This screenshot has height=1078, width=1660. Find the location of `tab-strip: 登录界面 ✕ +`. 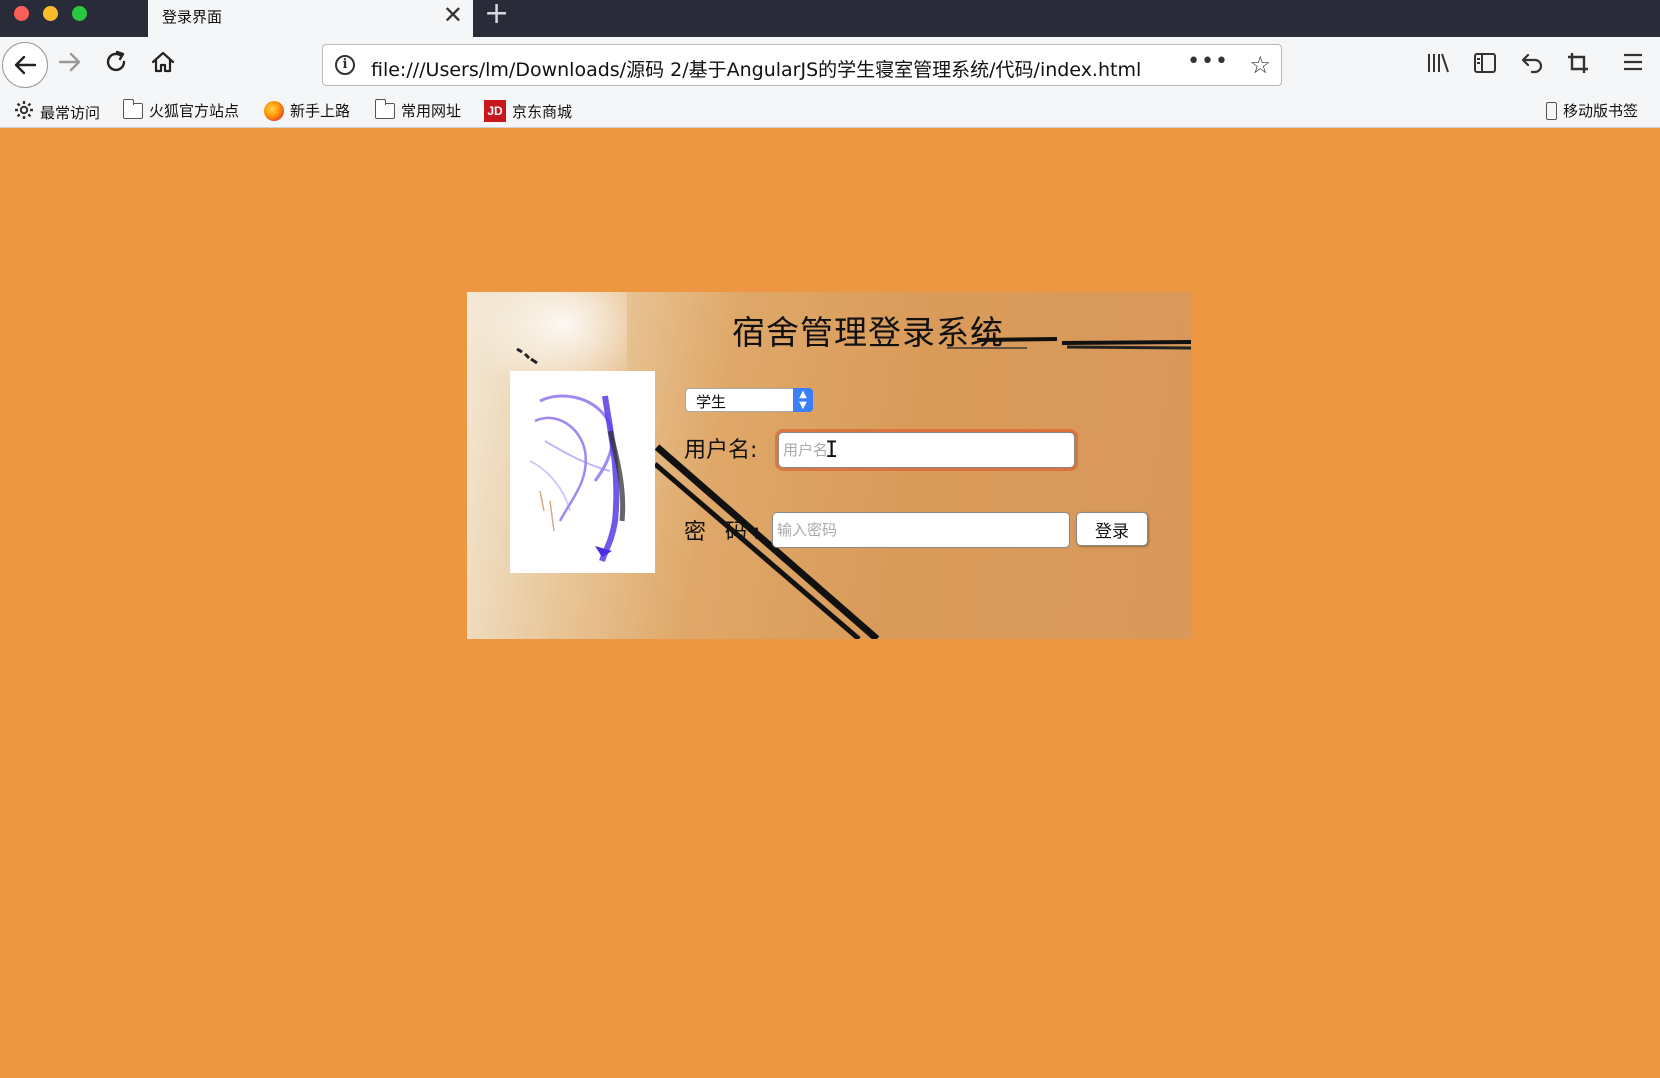

tab-strip: 登录界面 ✕ + is located at coordinates (830, 18).